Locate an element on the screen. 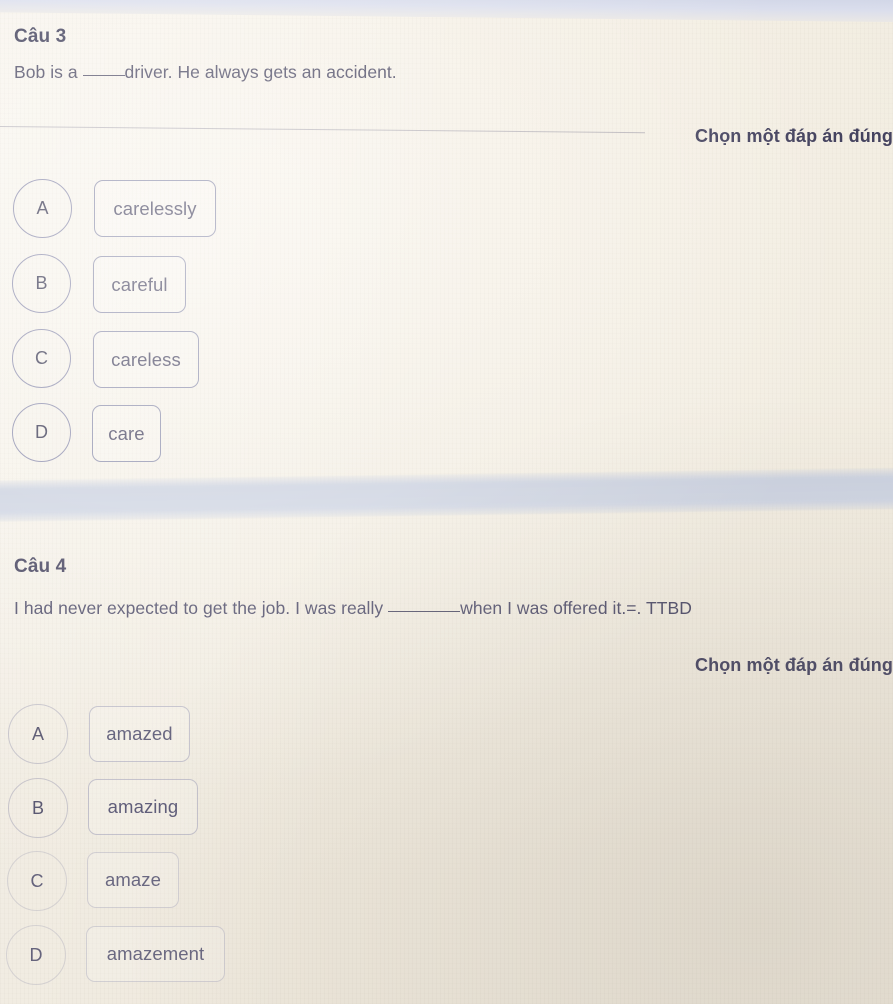 This screenshot has width=893, height=1004. option-label-4-a: amazed is located at coordinates (139, 734).